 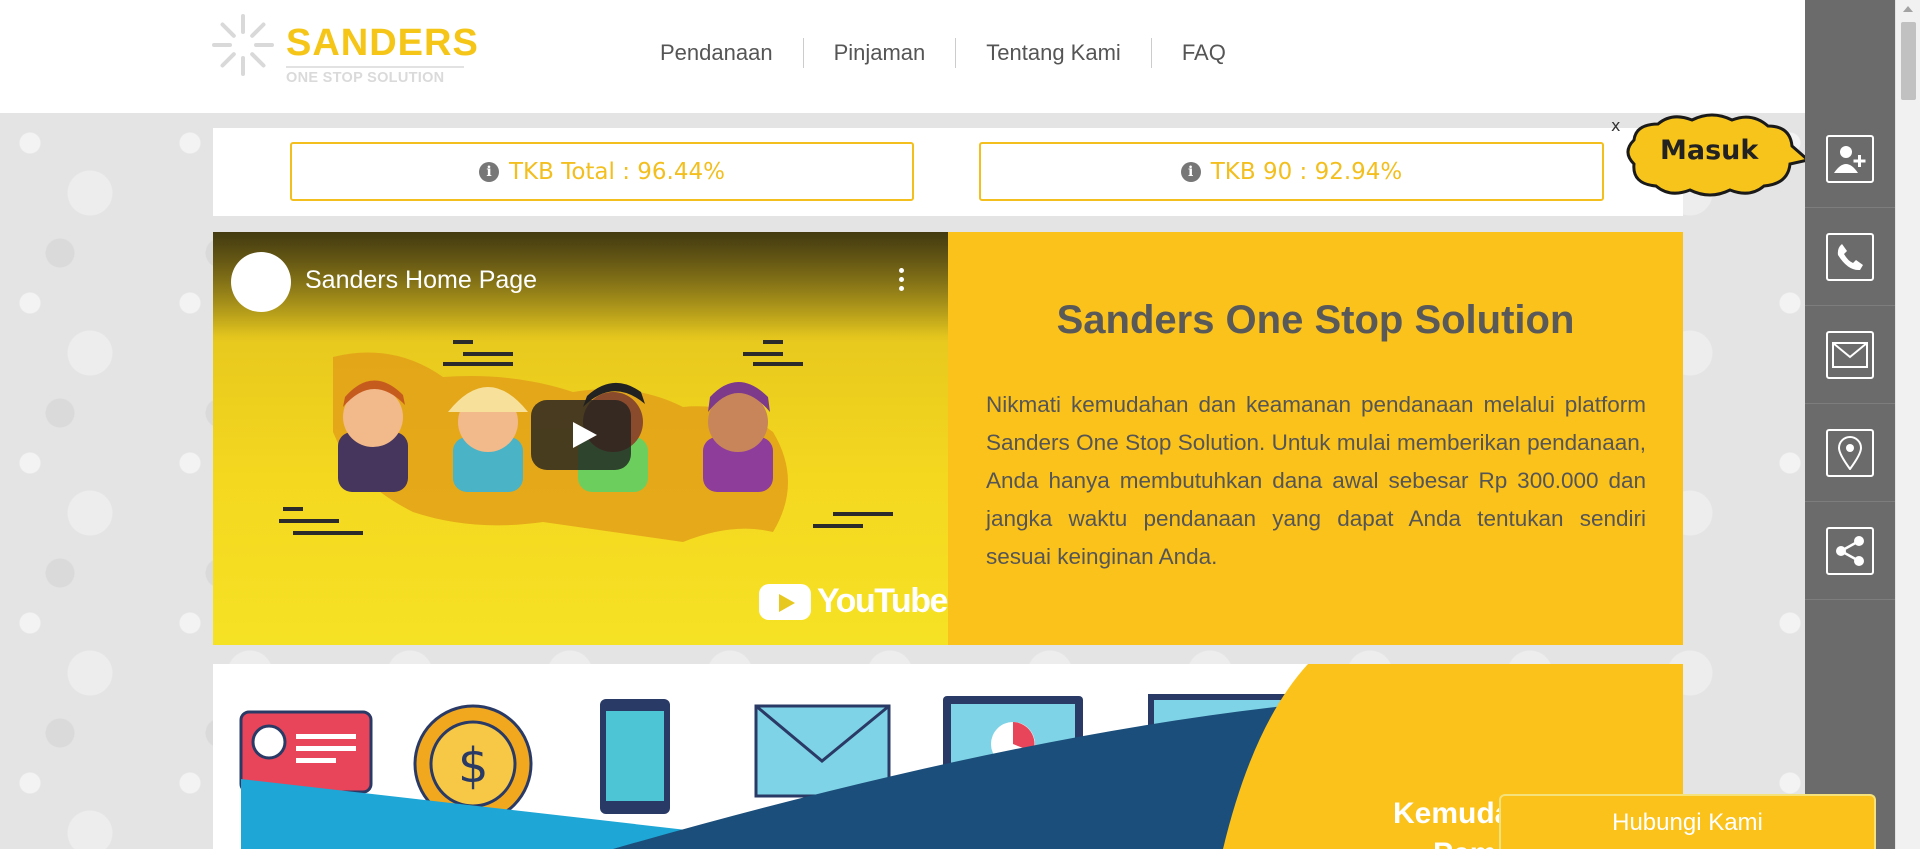 I want to click on sidebar-item-phone, so click(x=1850, y=257).